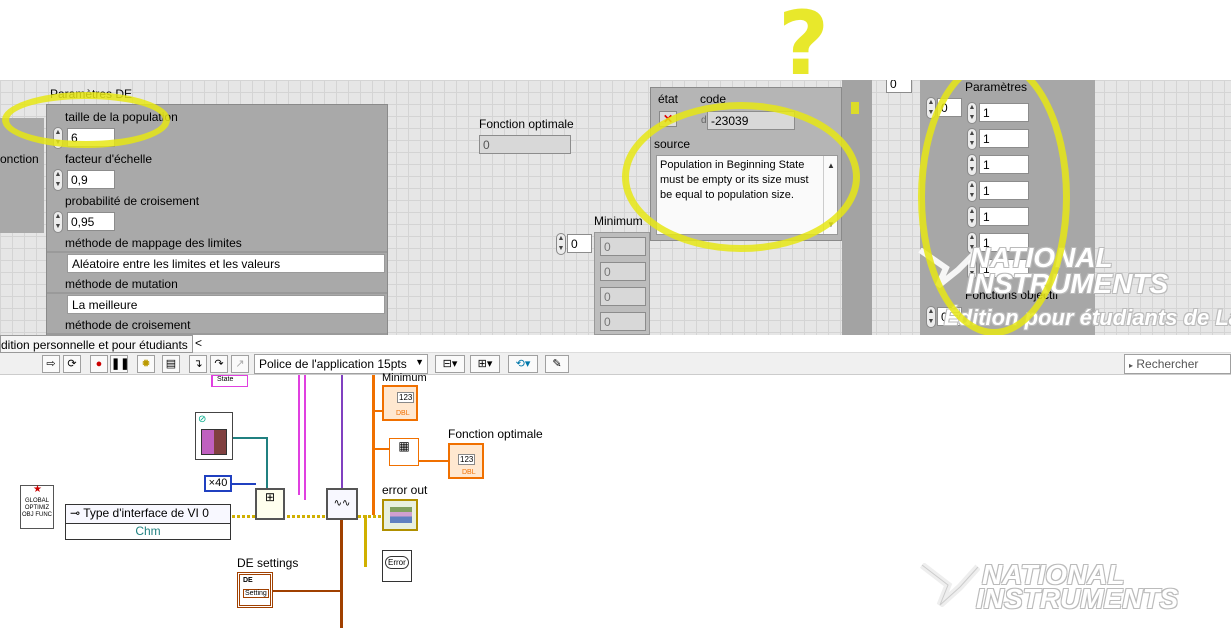  What do you see at coordinates (198, 343) in the screenshot?
I see `scroll-left-icon: <` at bounding box center [198, 343].